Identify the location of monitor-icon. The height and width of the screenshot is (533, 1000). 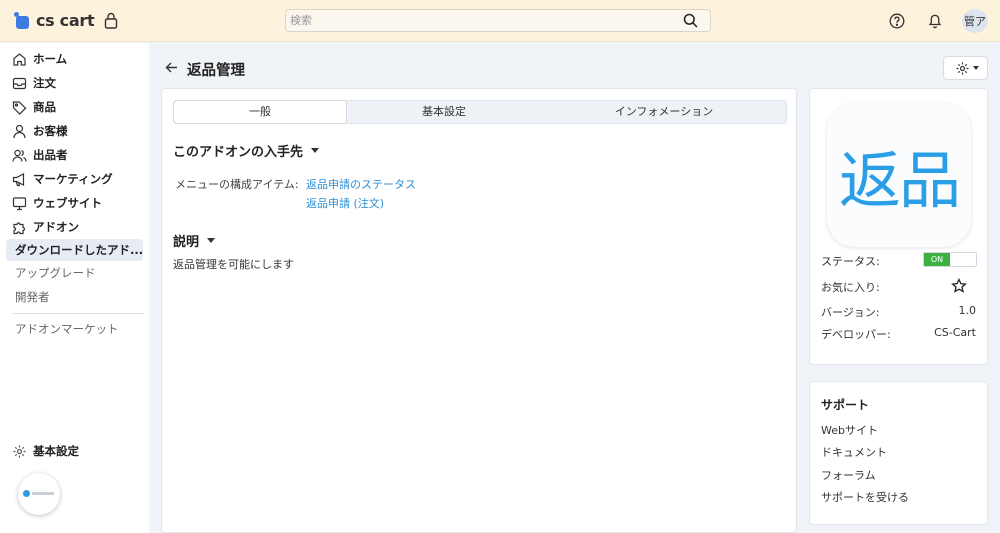
(19, 203).